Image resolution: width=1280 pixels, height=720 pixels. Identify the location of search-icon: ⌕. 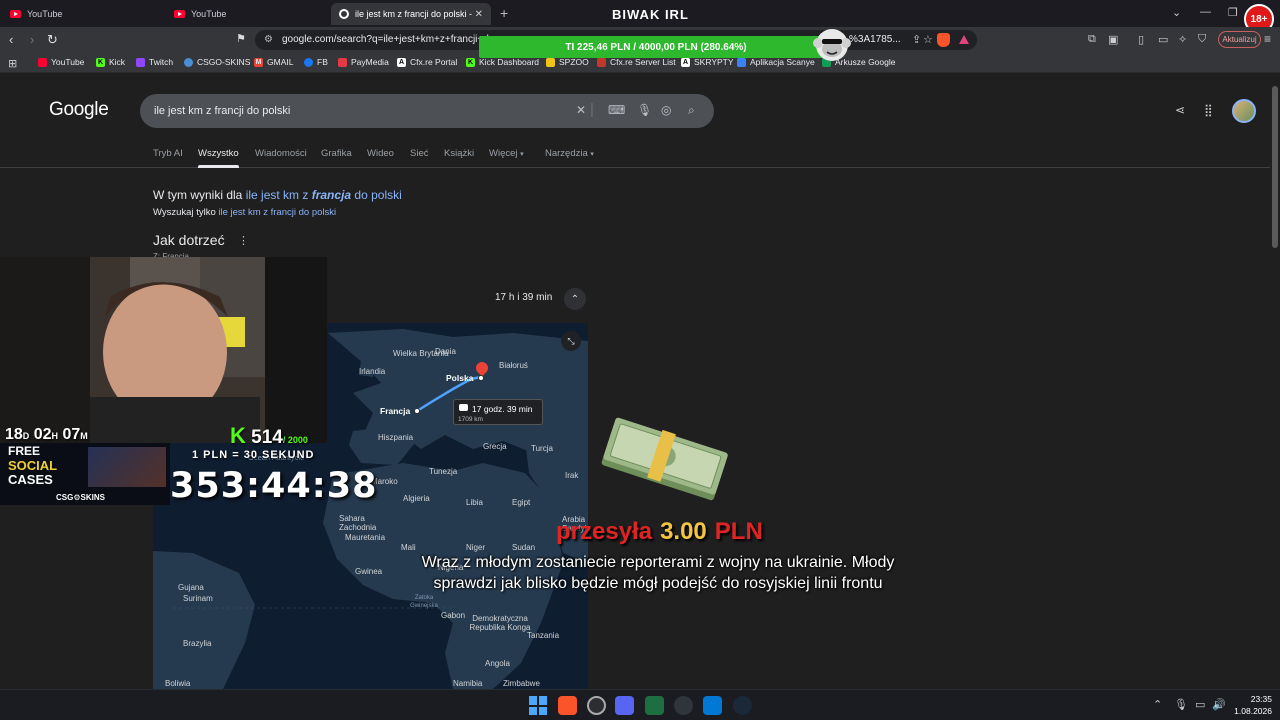
(691, 110).